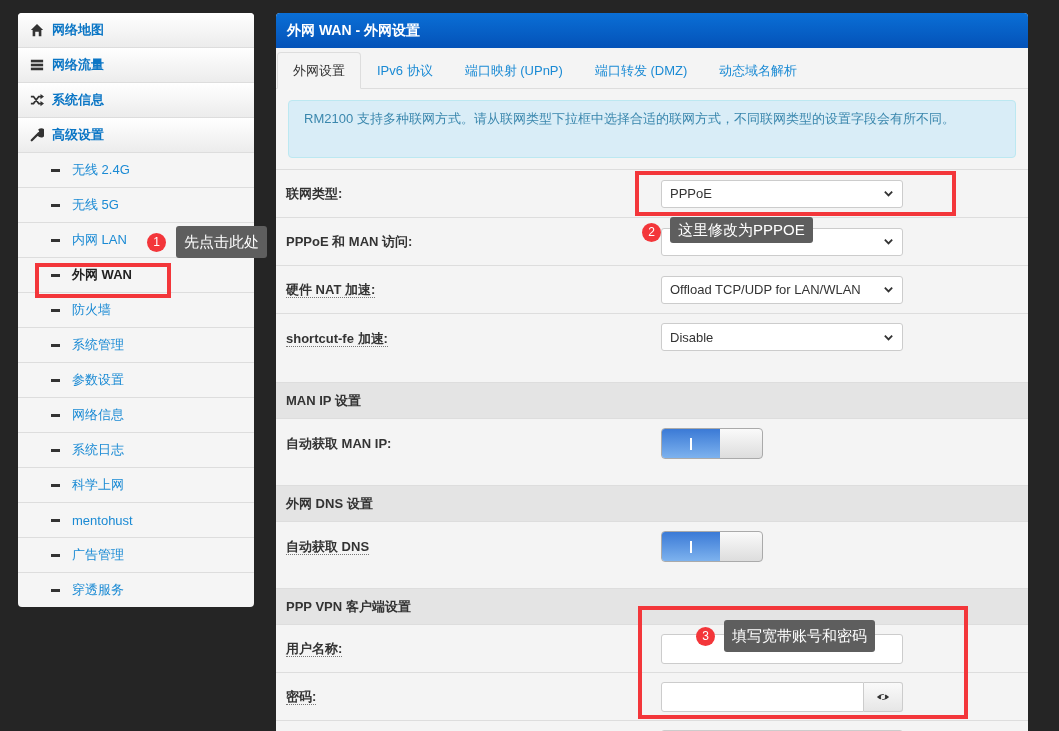  Describe the element at coordinates (337, 339) in the screenshot. I see `field-label: shortcut-fe 加速:` at that location.